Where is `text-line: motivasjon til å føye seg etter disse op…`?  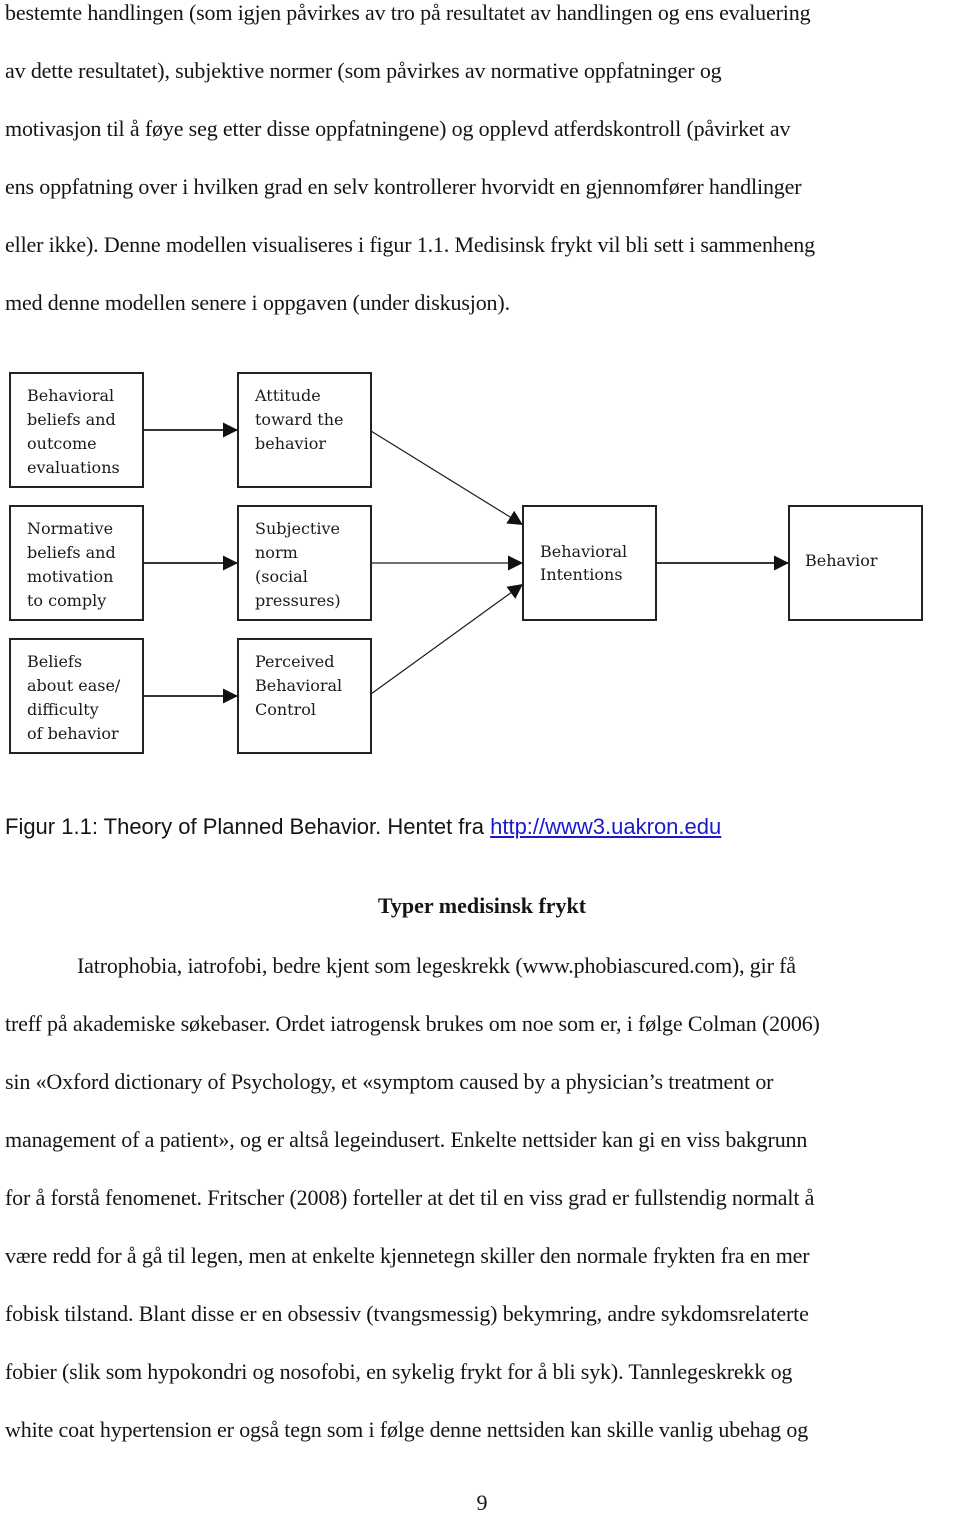 text-line: motivasjon til å føye seg etter disse op… is located at coordinates (398, 128).